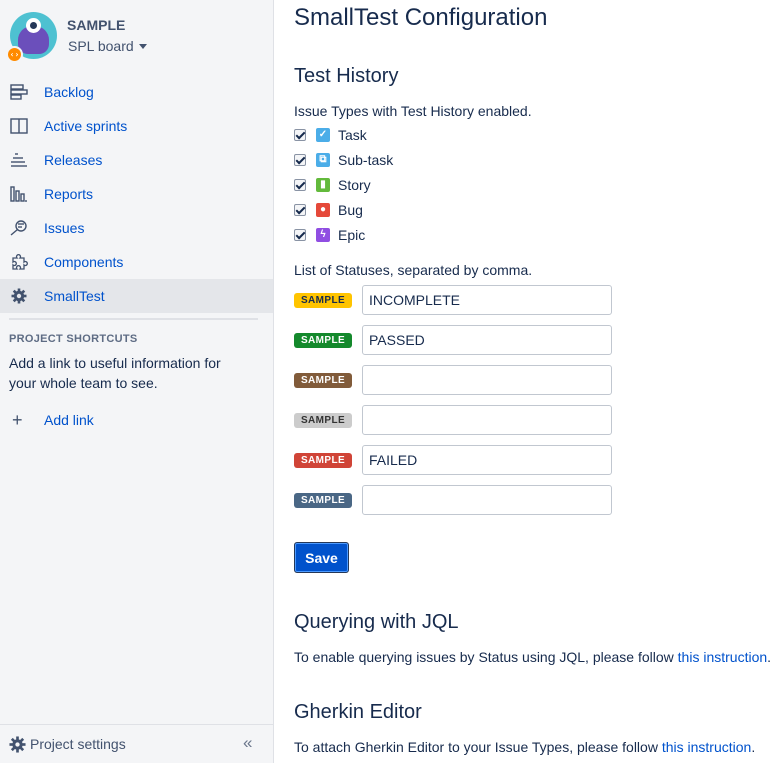  Describe the element at coordinates (366, 160) in the screenshot. I see `issue-type-label: Sub-task` at that location.